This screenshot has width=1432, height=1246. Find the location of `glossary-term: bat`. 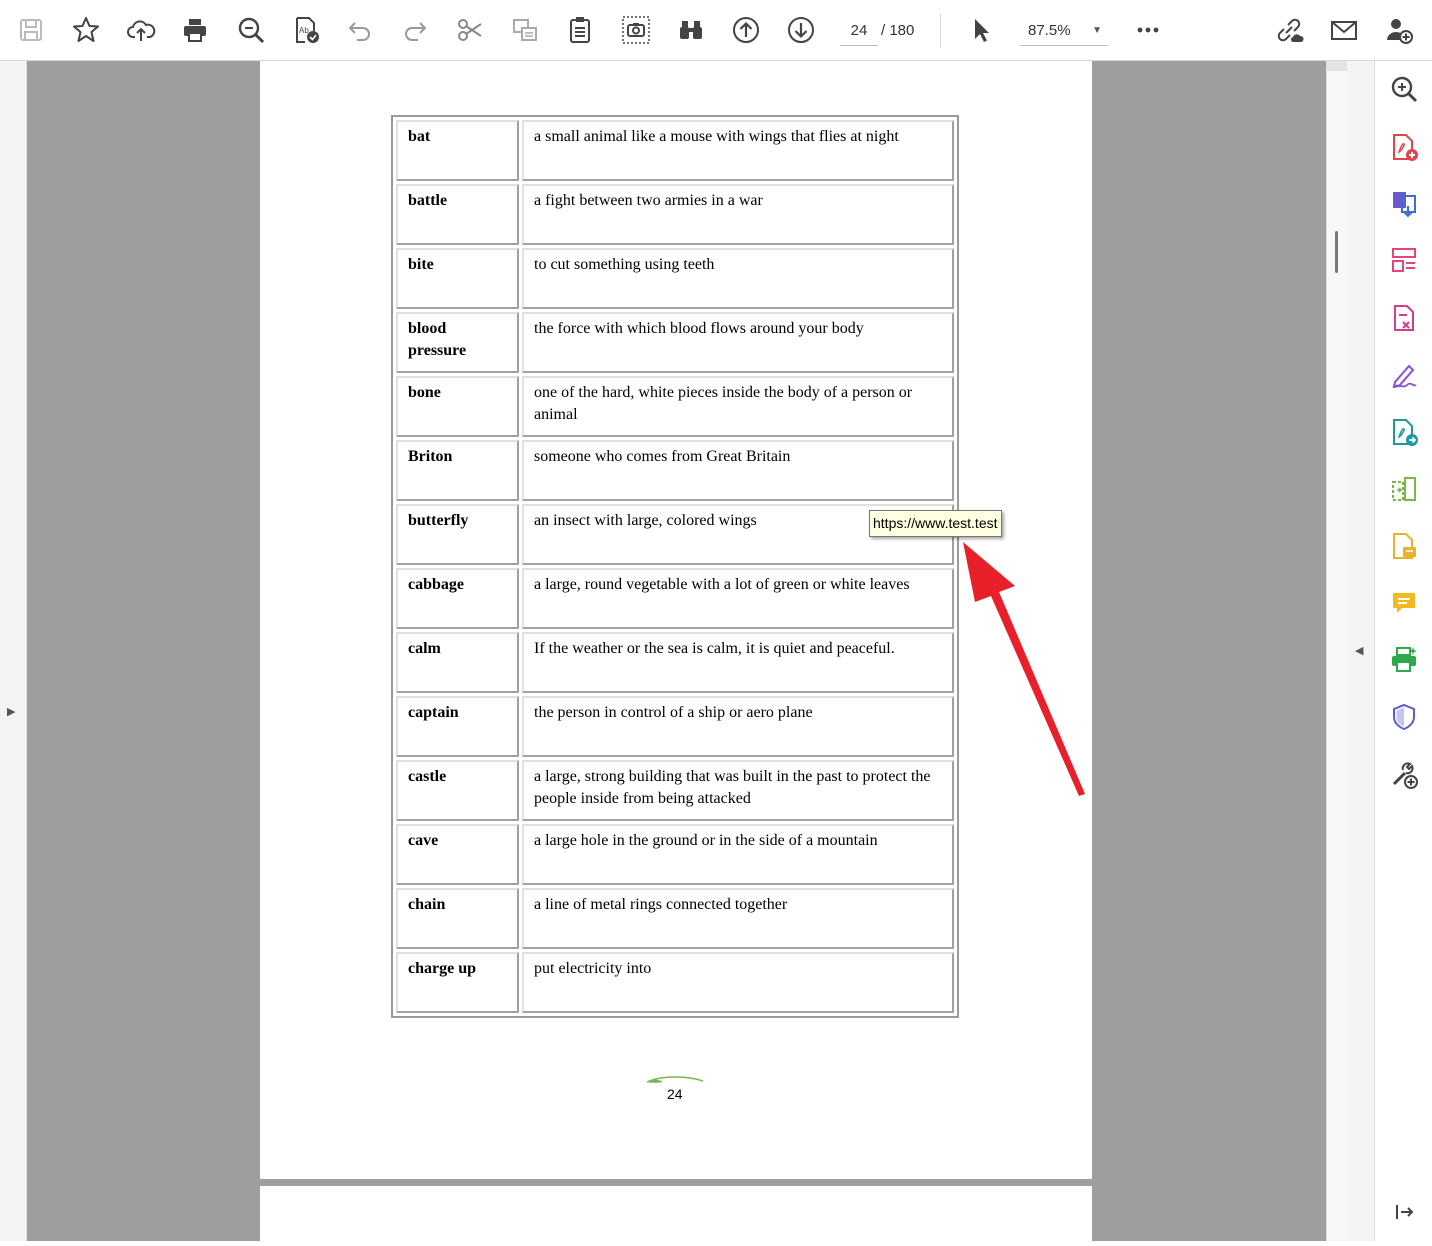

glossary-term: bat is located at coordinates (457, 150).